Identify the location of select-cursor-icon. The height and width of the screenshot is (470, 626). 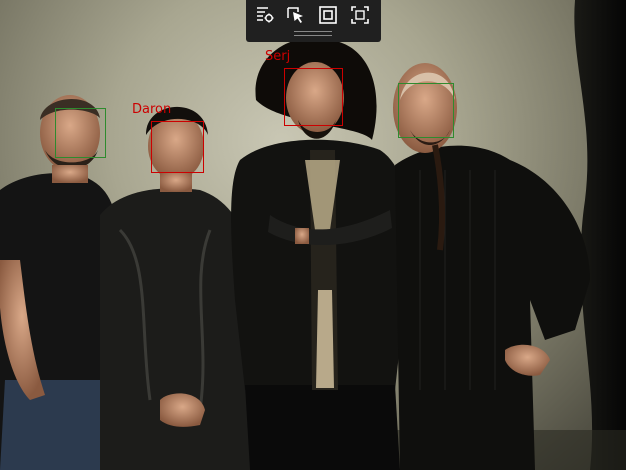
(296, 15).